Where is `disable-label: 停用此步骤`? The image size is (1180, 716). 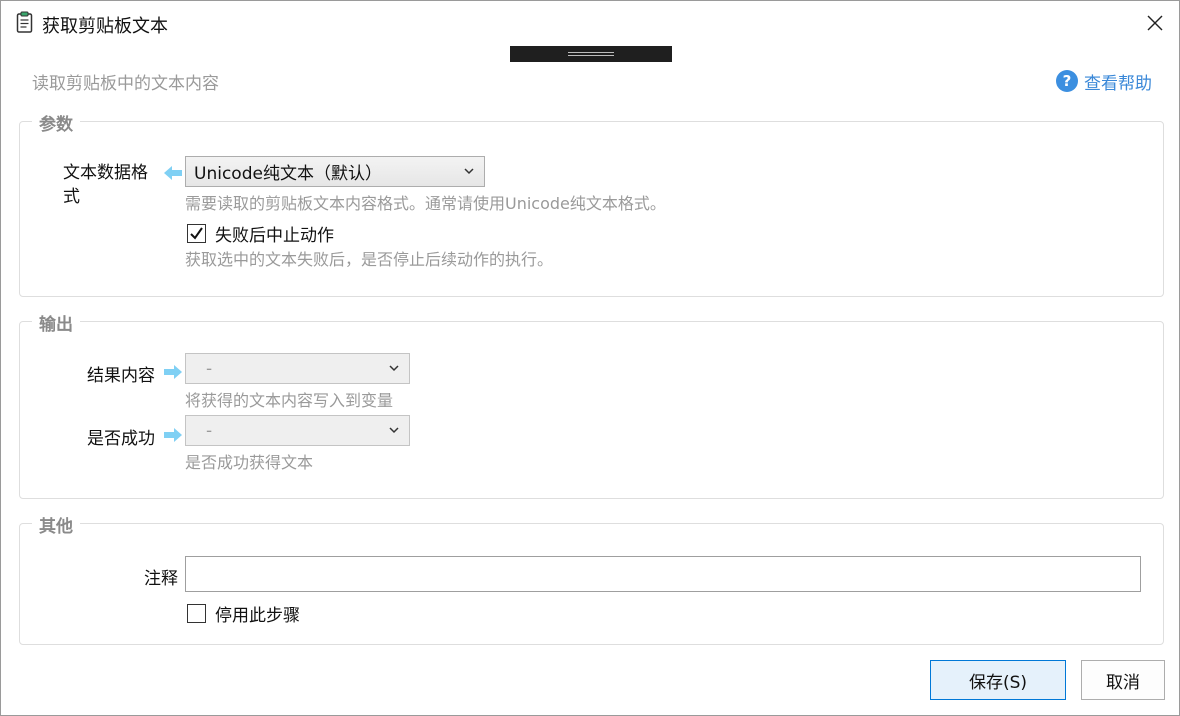
disable-label: 停用此步骤 is located at coordinates (257, 616).